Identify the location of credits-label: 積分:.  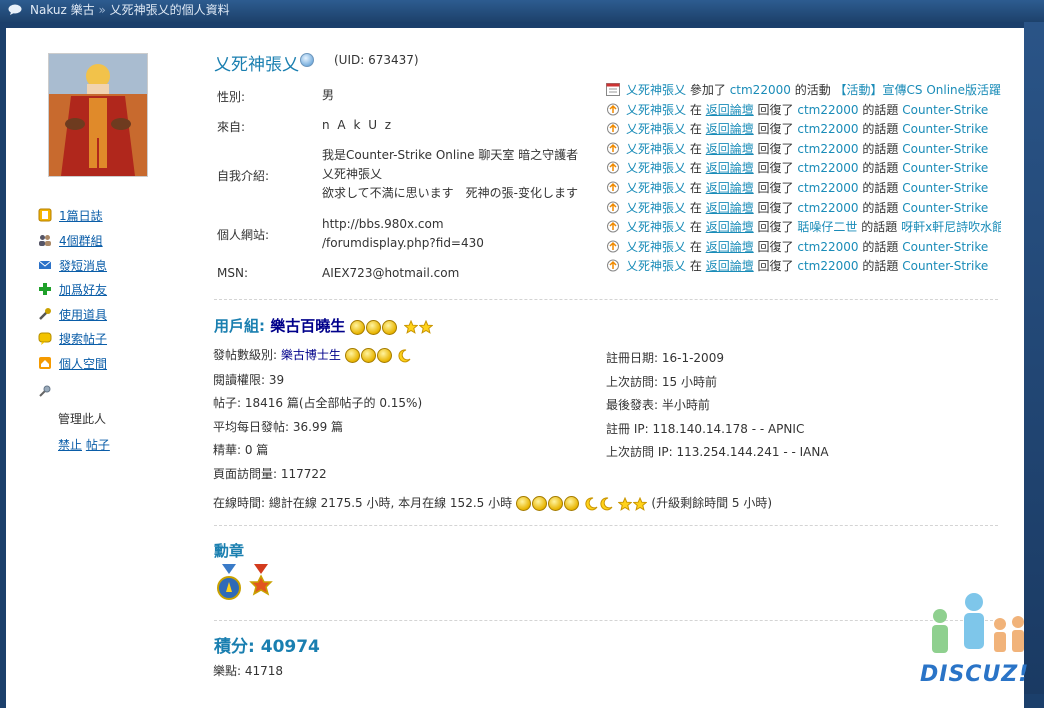
(234, 647).